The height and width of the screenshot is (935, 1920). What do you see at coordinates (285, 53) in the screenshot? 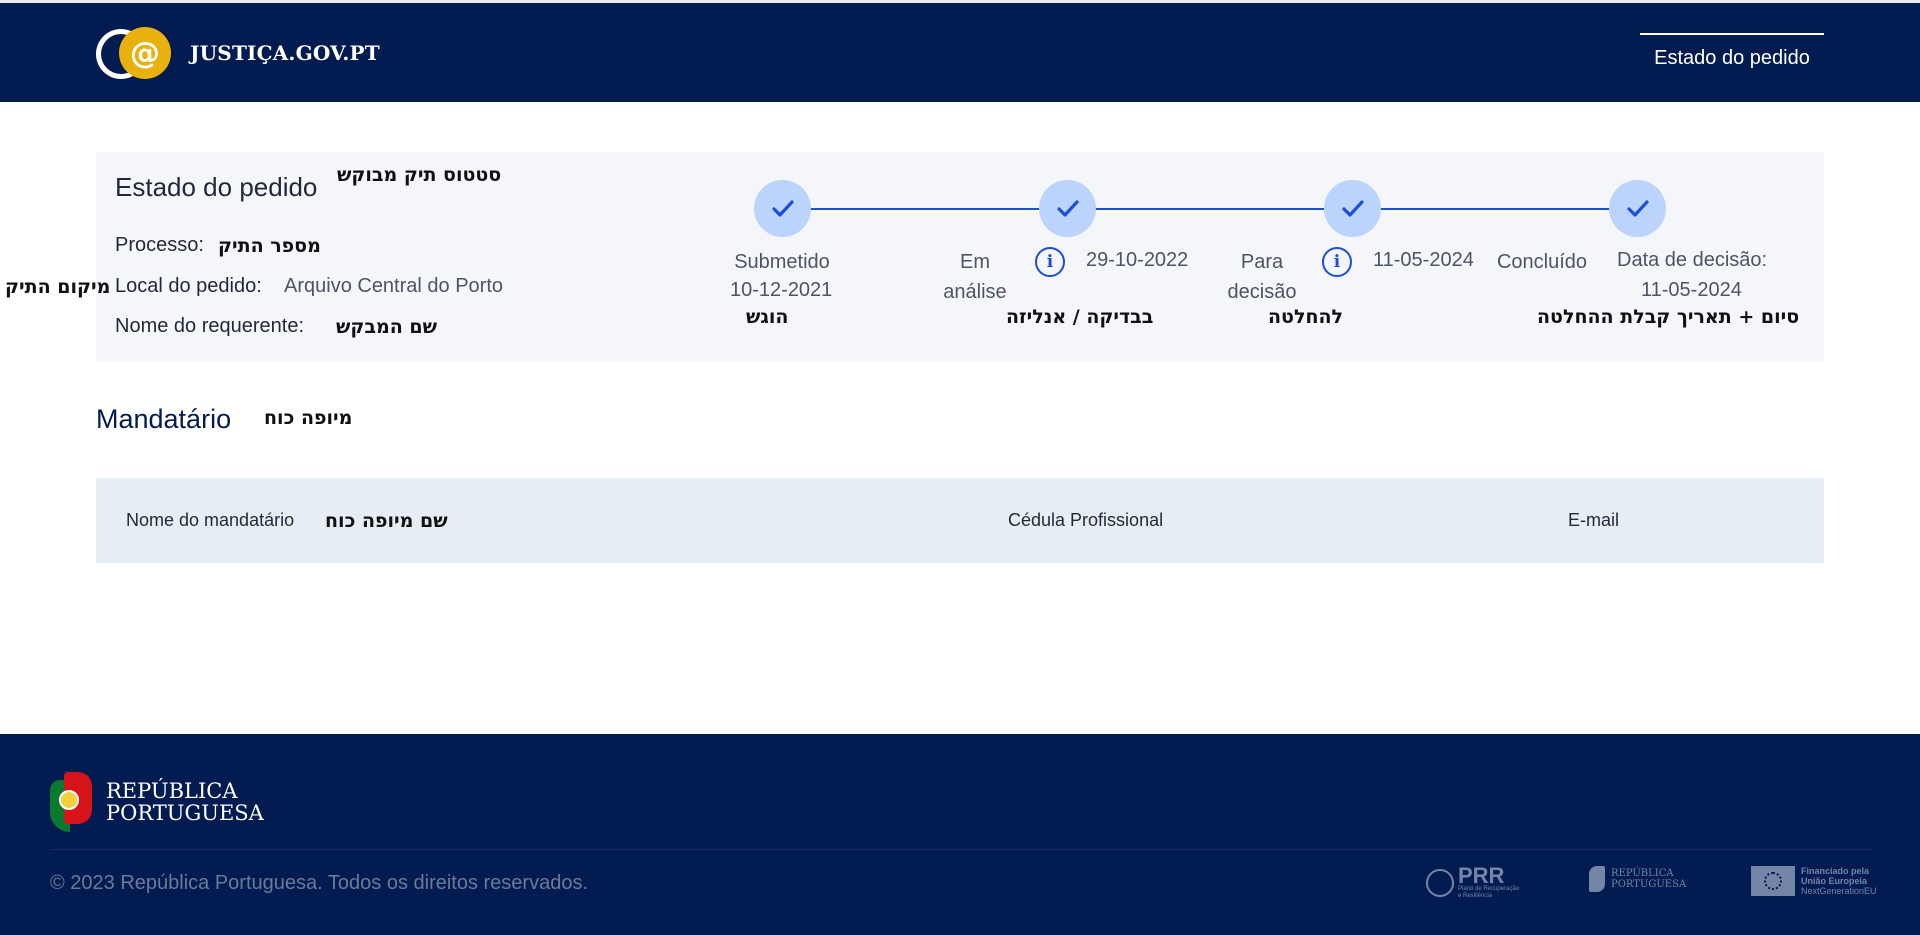
I see `logo-text: JUSTIÇA.GOV.PT` at bounding box center [285, 53].